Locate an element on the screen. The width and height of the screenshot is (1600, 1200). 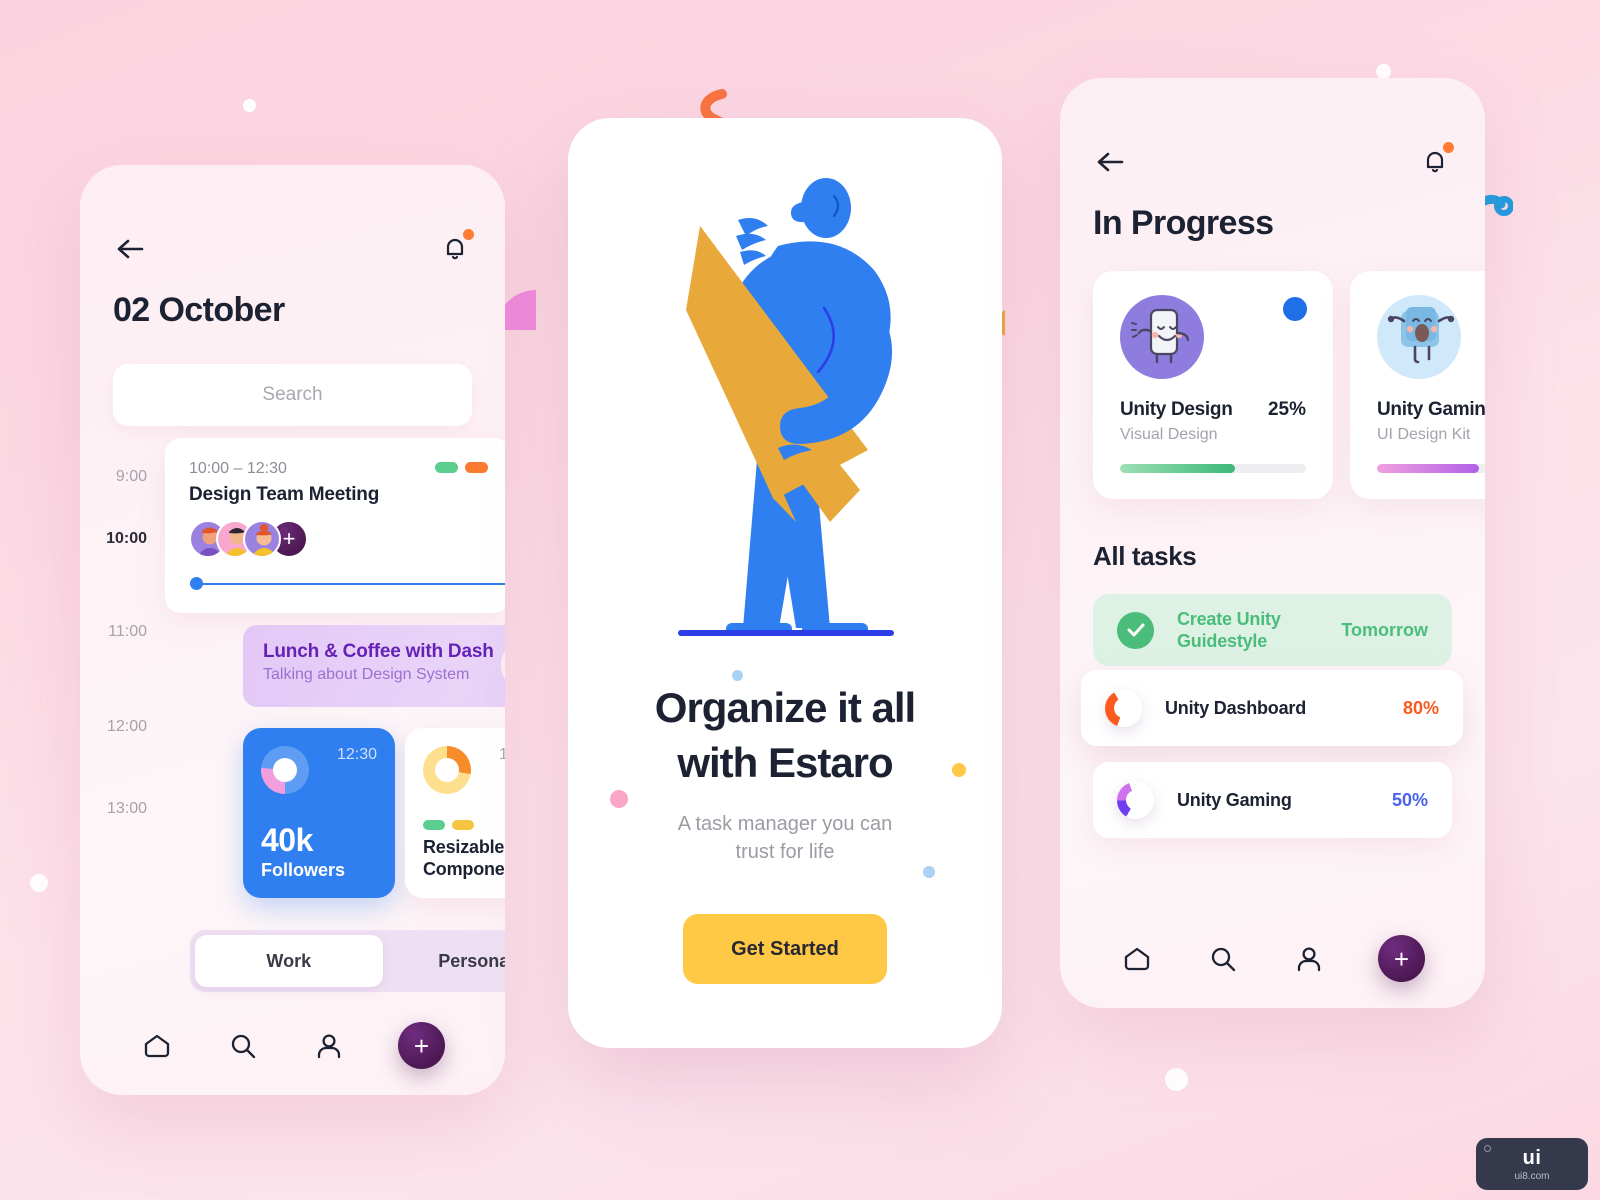
info-card-time: 13:30 is located at coordinates (501, 754).